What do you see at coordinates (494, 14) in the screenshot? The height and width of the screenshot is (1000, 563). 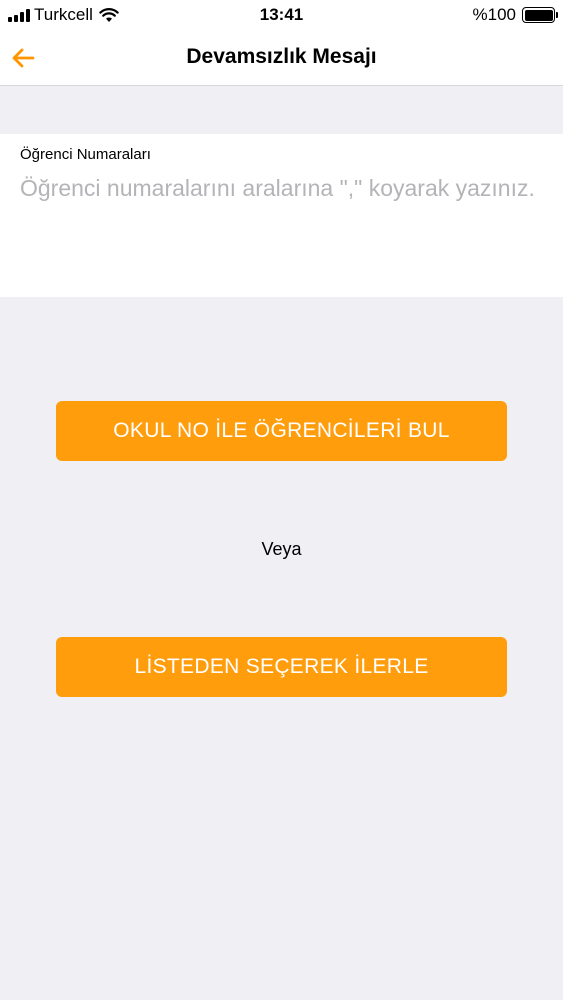 I see `battery-percentage: %100` at bounding box center [494, 14].